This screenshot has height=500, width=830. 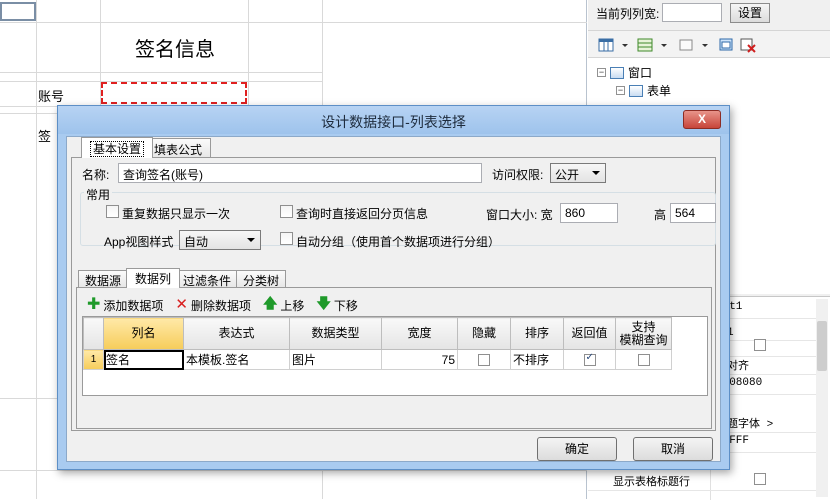 I want to click on app-view-select: 自动, so click(x=220, y=240).